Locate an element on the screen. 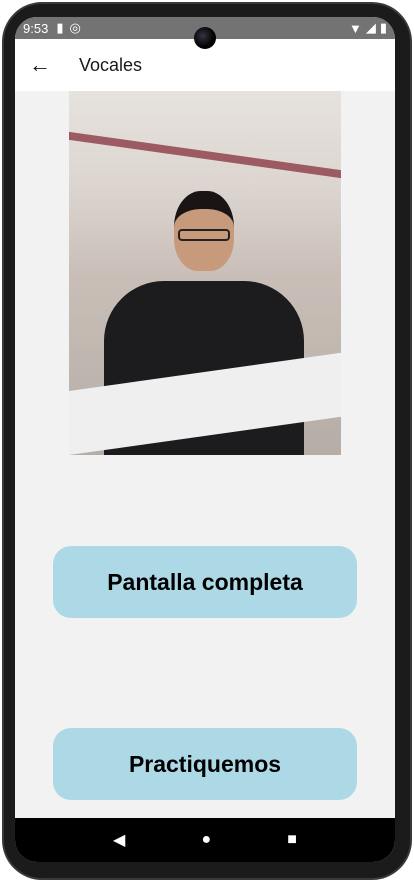 The width and height of the screenshot is (414, 882). back-triangle-icon: ◀ is located at coordinates (119, 840).